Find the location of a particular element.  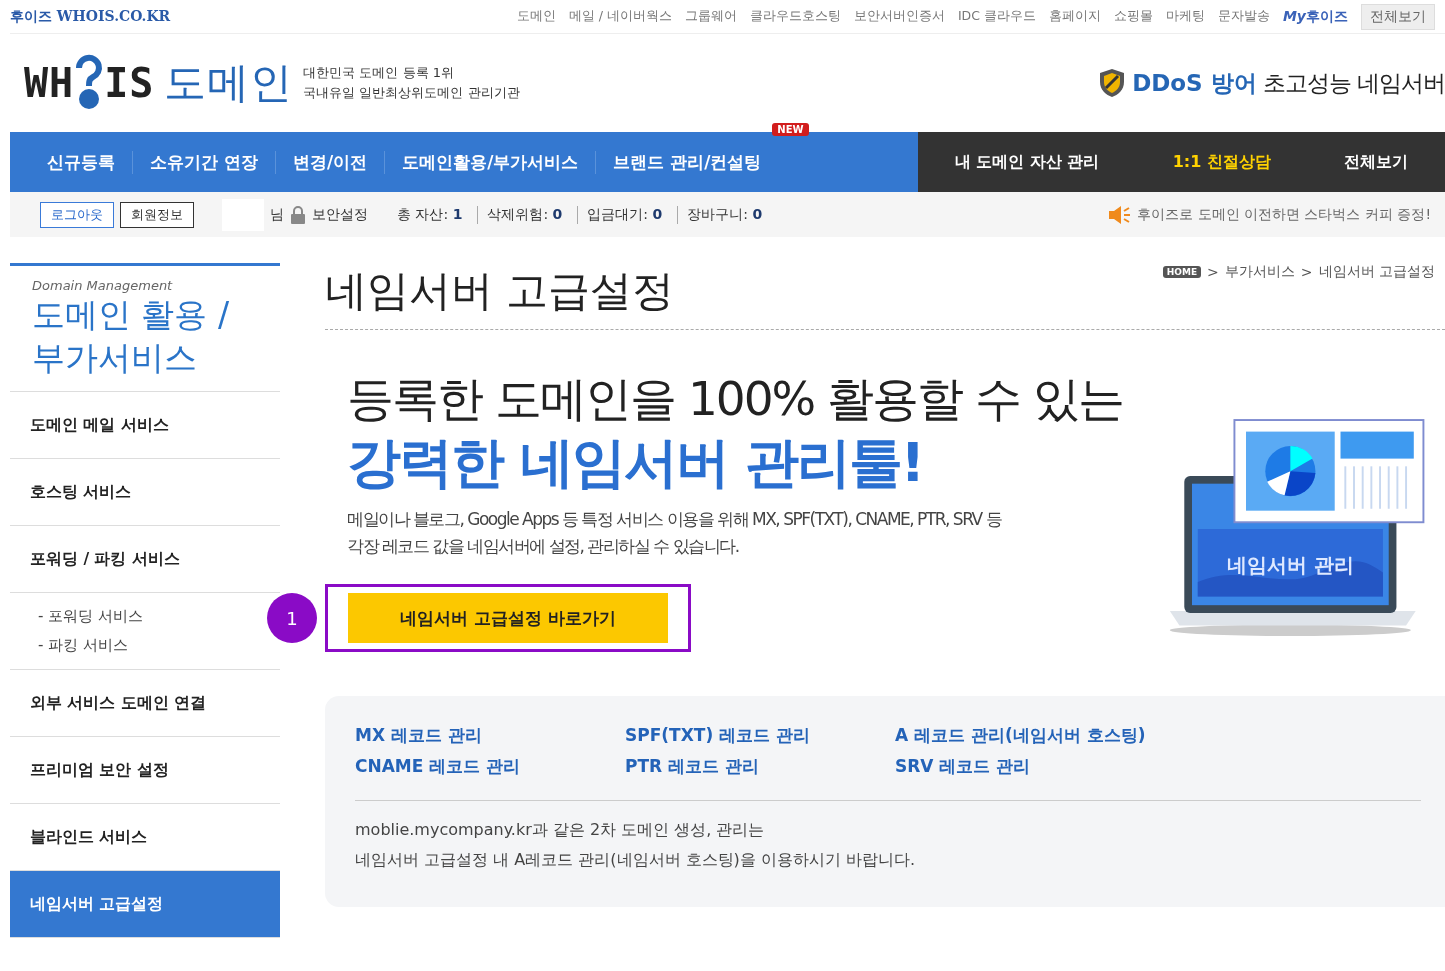

main-nav-item: 변경/이전 is located at coordinates (329, 162).